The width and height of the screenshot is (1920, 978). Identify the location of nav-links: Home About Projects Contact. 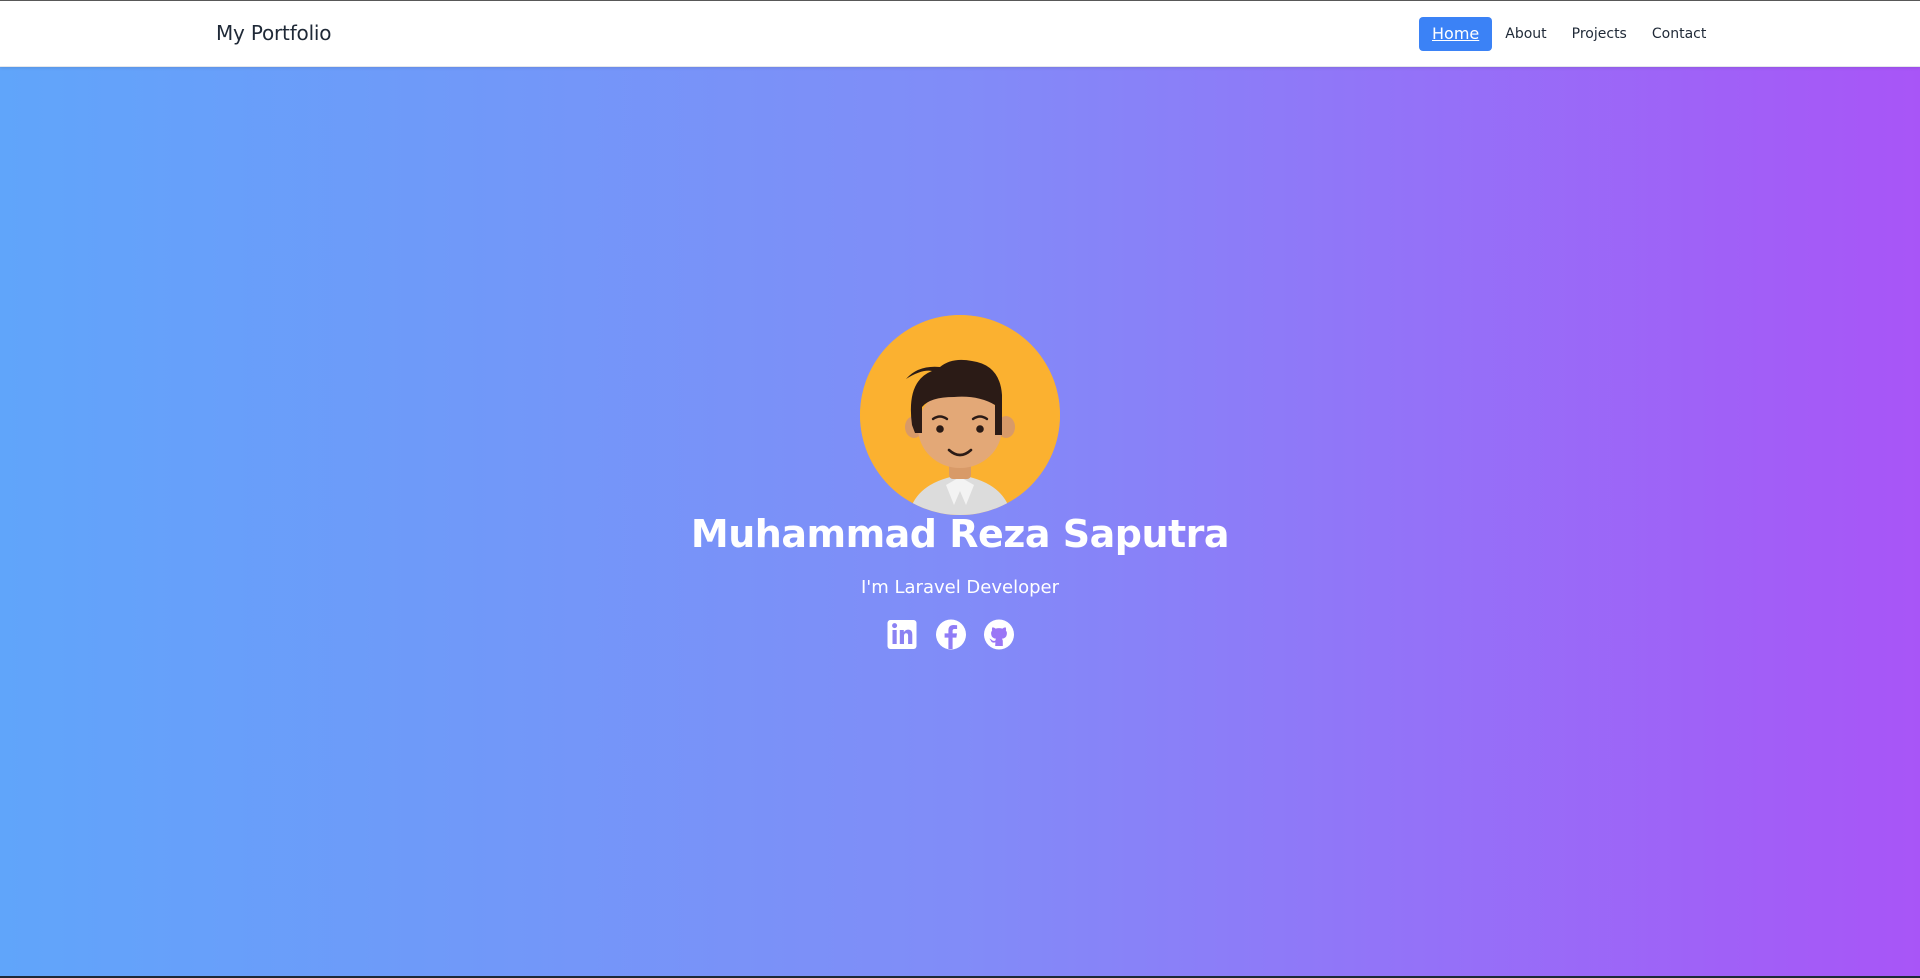
(1569, 34).